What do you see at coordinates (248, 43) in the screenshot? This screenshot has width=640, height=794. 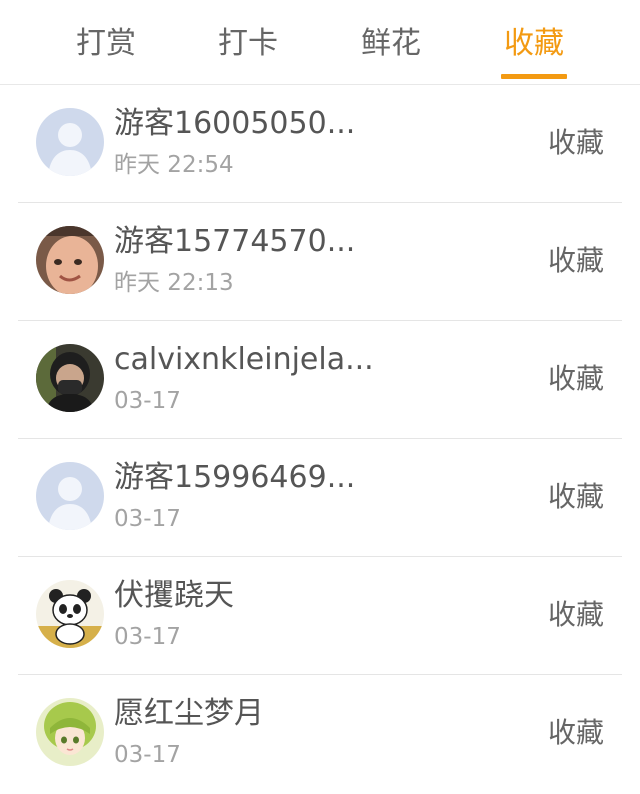 I see `tab-label: 打卡` at bounding box center [248, 43].